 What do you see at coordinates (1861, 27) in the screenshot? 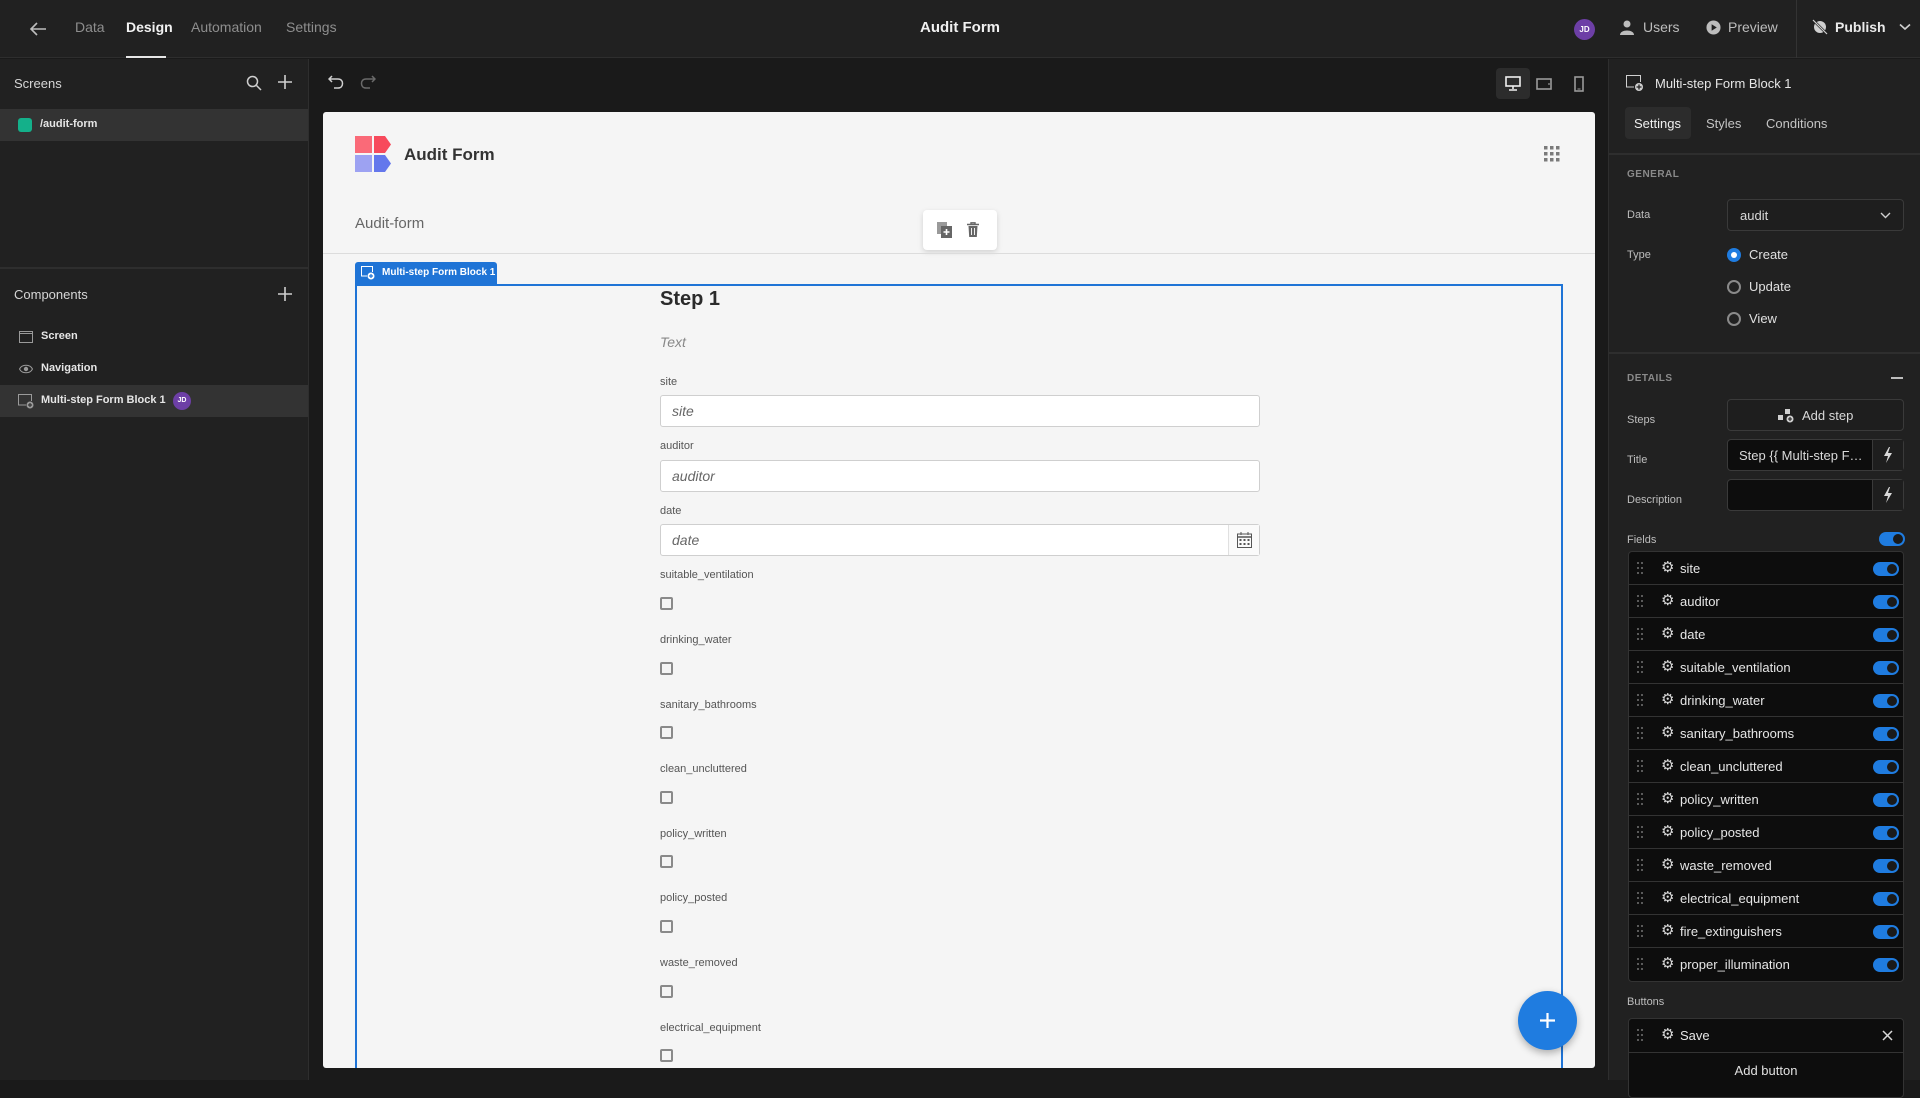
I see `publish-button: Publish` at bounding box center [1861, 27].